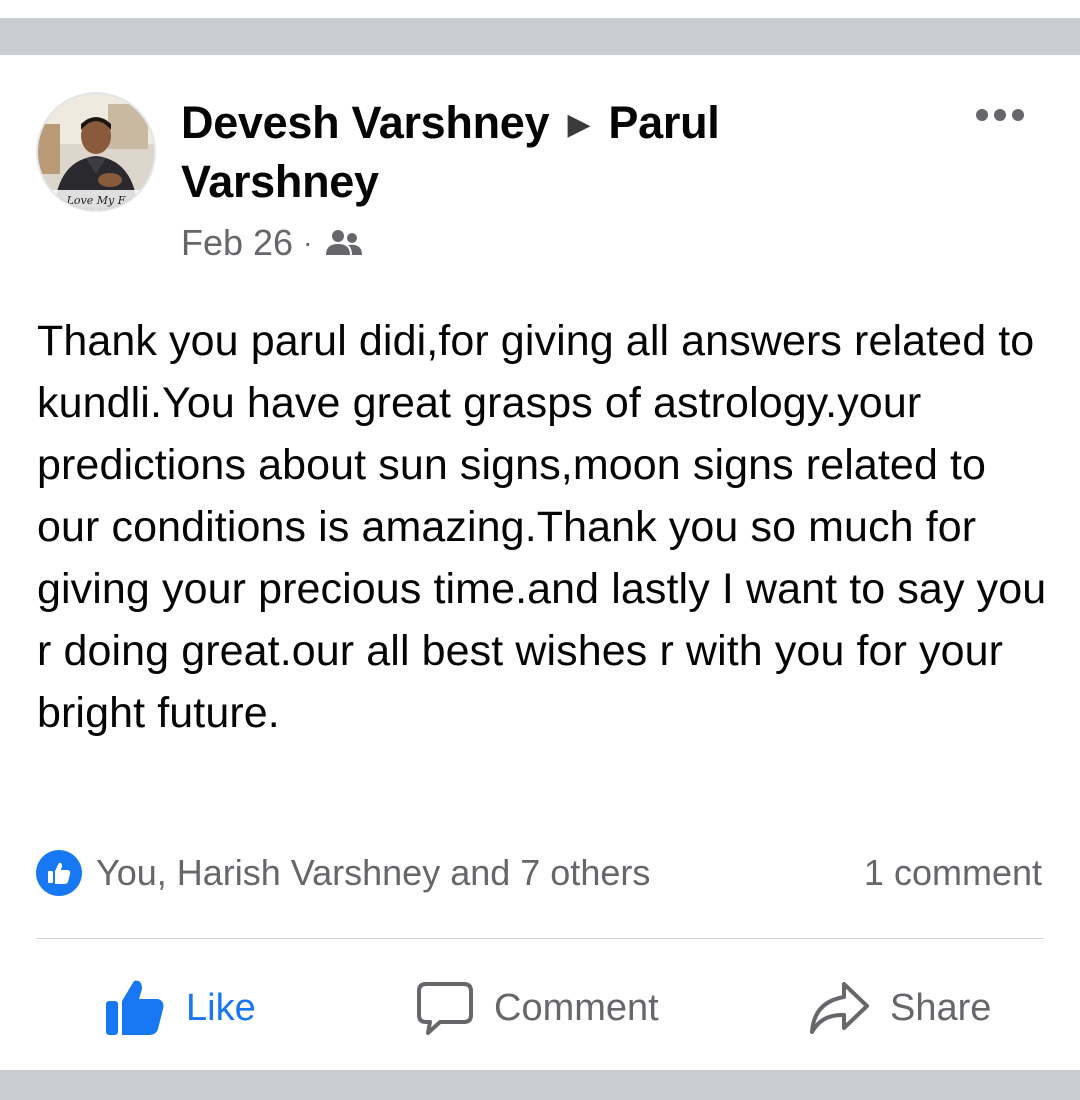 The width and height of the screenshot is (1080, 1100). Describe the element at coordinates (491, 152) in the screenshot. I see `post-header-names: Devesh Varshney ▶ Parul Varshney` at that location.